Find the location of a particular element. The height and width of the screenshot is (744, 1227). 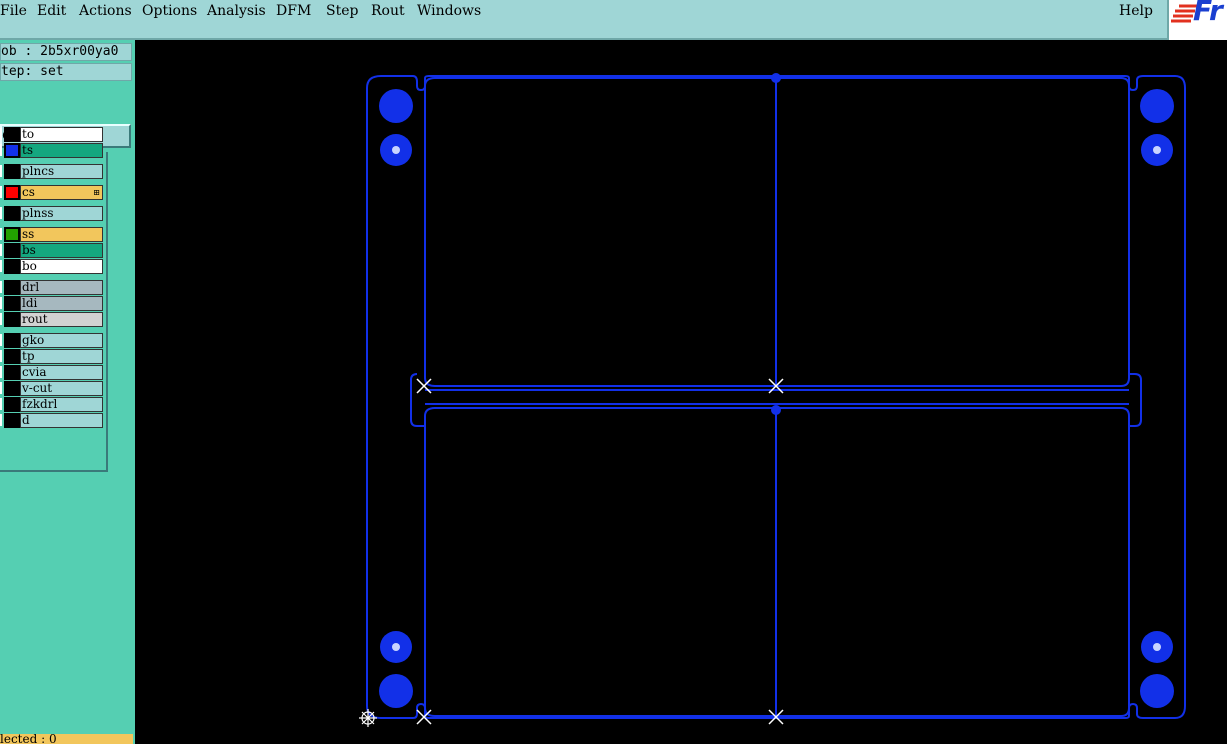

layer-row-rout: rout is located at coordinates (52, 319).